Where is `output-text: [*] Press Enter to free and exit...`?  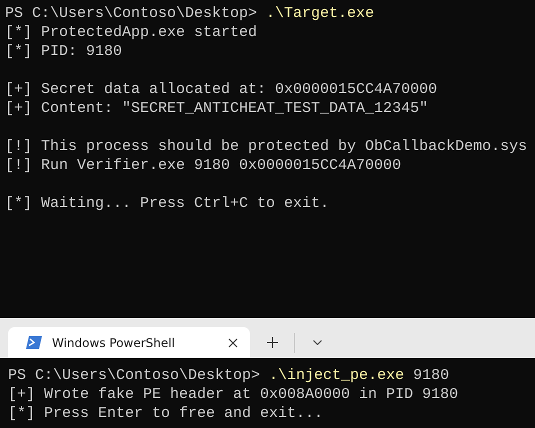 output-text: [*] Press Enter to free and exit... is located at coordinates (166, 413).